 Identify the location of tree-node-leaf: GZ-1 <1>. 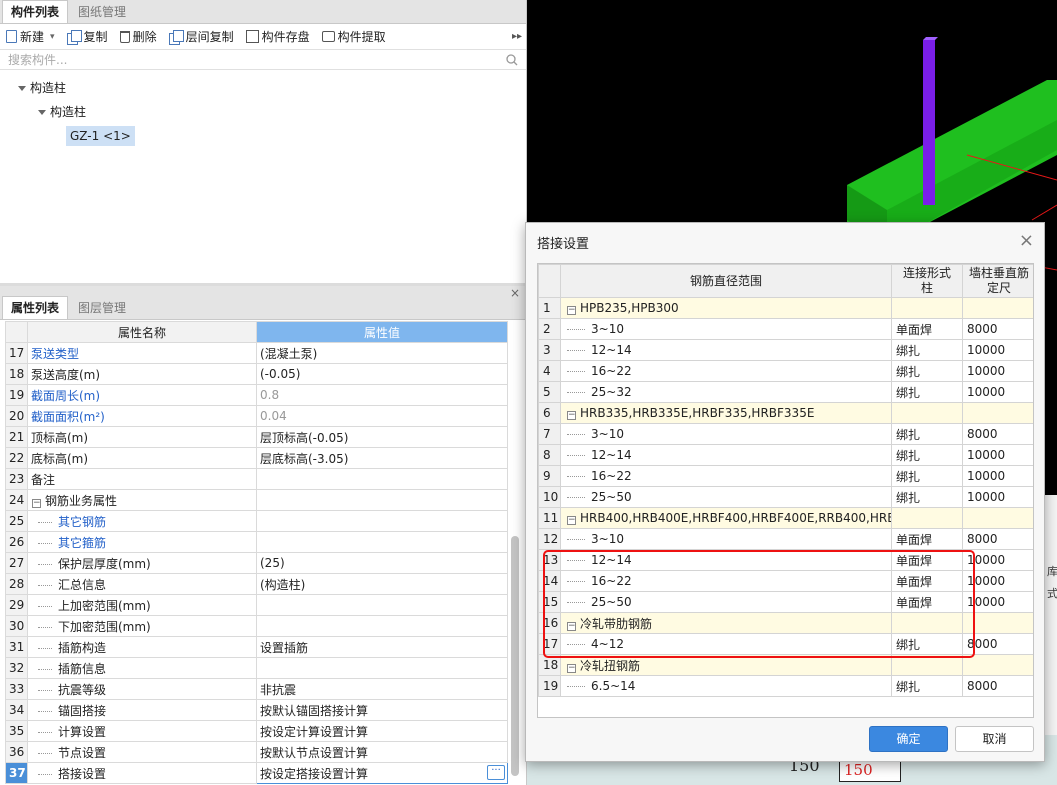
(263, 136).